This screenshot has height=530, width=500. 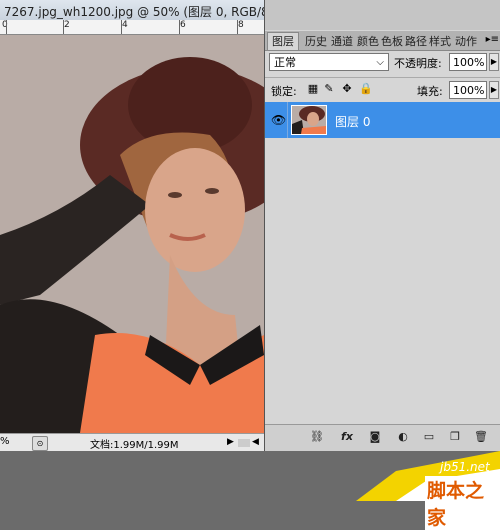 What do you see at coordinates (462, 503) in the screenshot?
I see `watermark-brand: 脚本之家` at bounding box center [462, 503].